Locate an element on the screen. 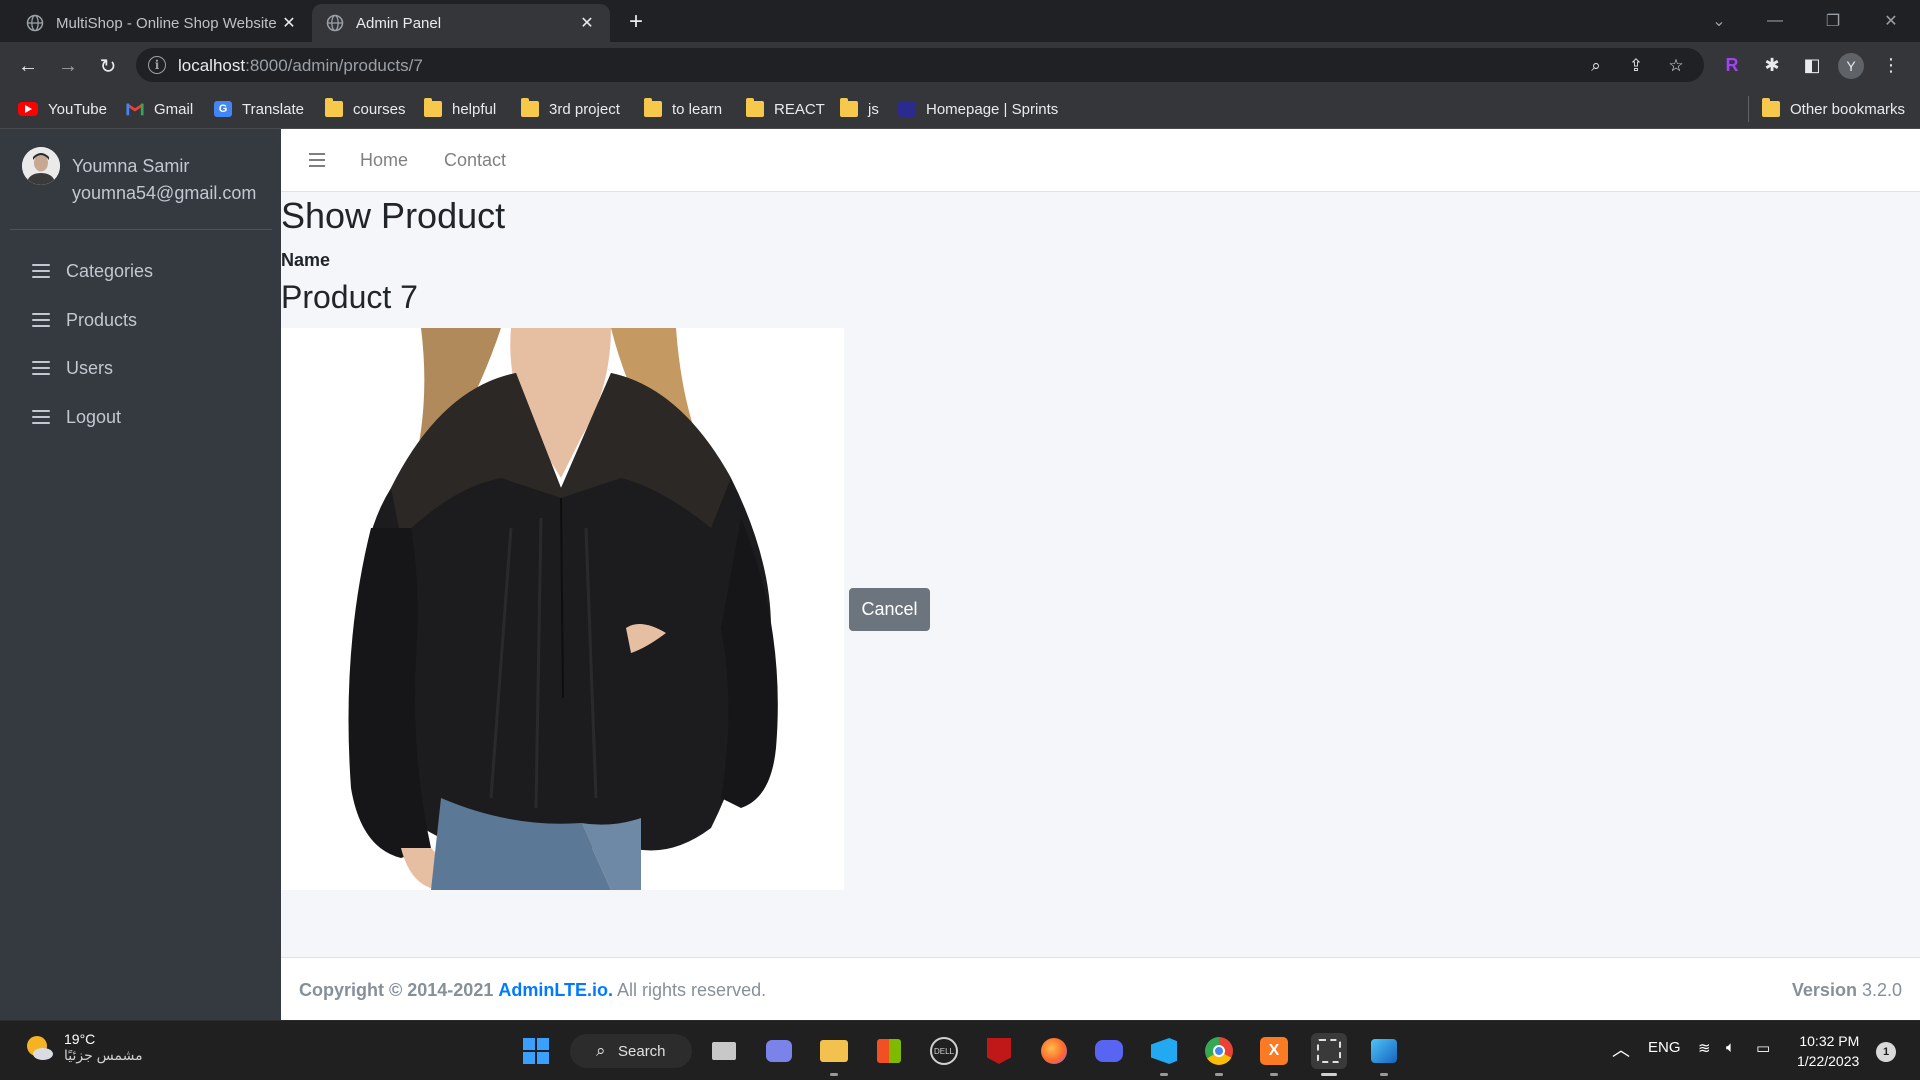 This screenshot has height=1080, width=1920. weather-widget: 19°C مشمس جزئيًا is located at coordinates (83, 1047).